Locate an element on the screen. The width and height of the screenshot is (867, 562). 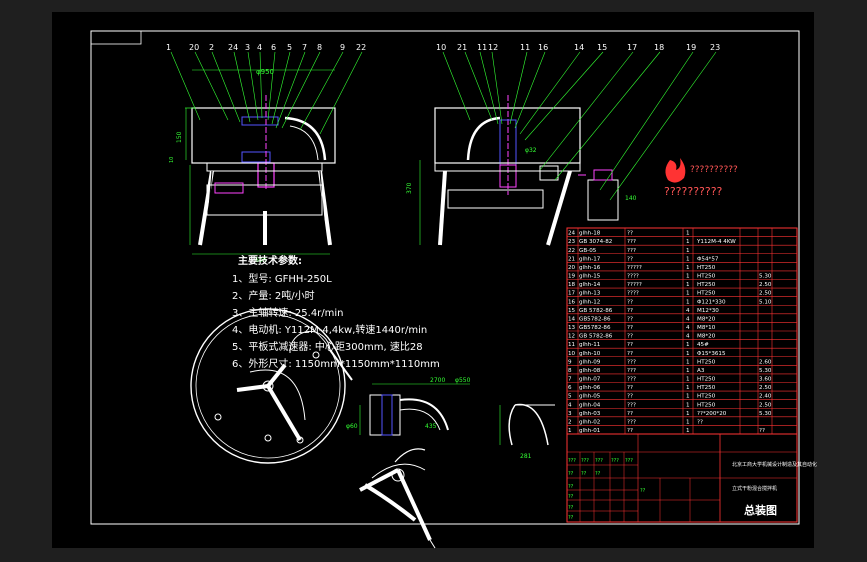
balloon-side: 17 is located at coordinates (632, 47).